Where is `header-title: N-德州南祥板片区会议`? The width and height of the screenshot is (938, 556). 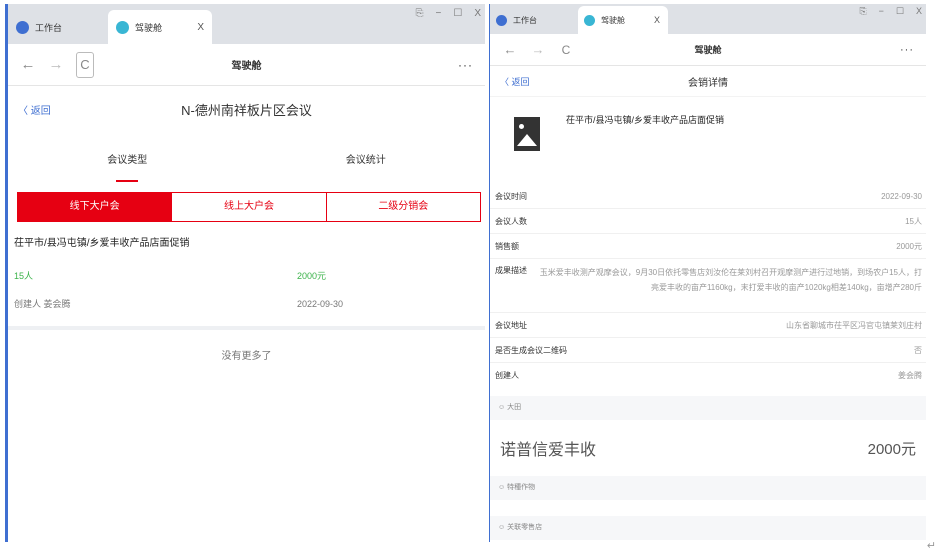 header-title: N-德州南祥板片区会议 is located at coordinates (246, 110).